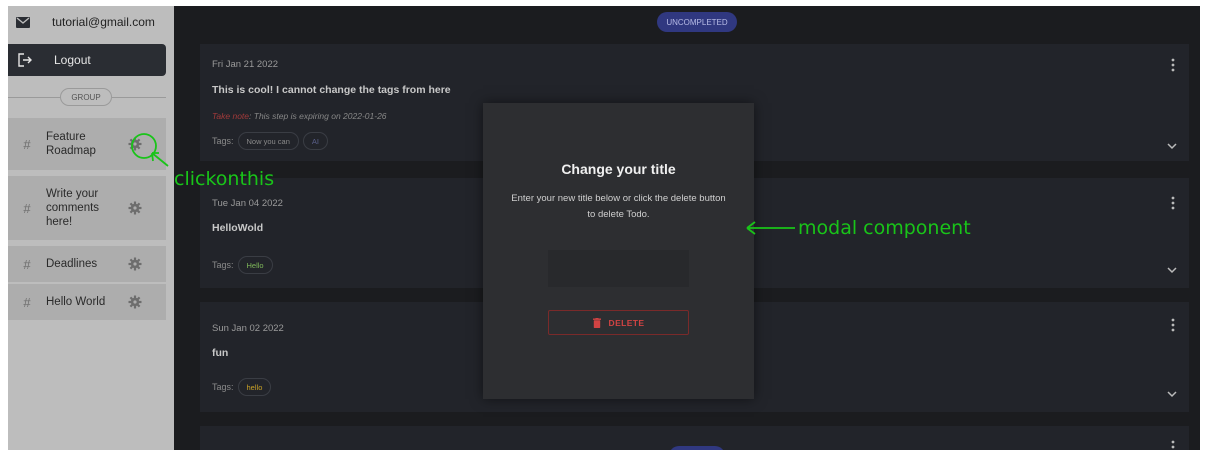 Image resolution: width=1208 pixels, height=450 pixels. I want to click on trash-icon, so click(596, 322).